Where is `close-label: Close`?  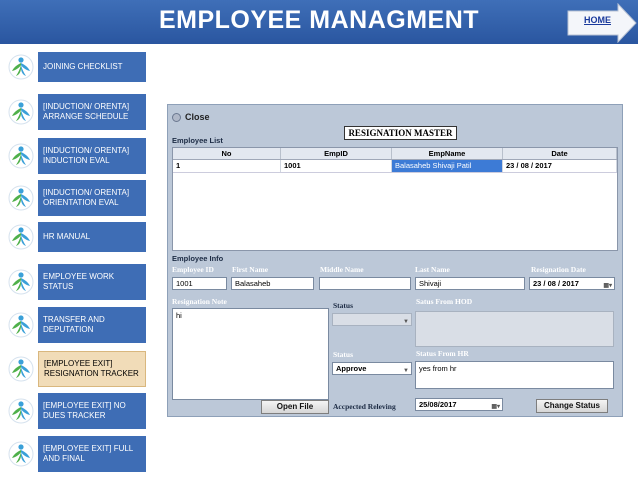 close-label: Close is located at coordinates (197, 117).